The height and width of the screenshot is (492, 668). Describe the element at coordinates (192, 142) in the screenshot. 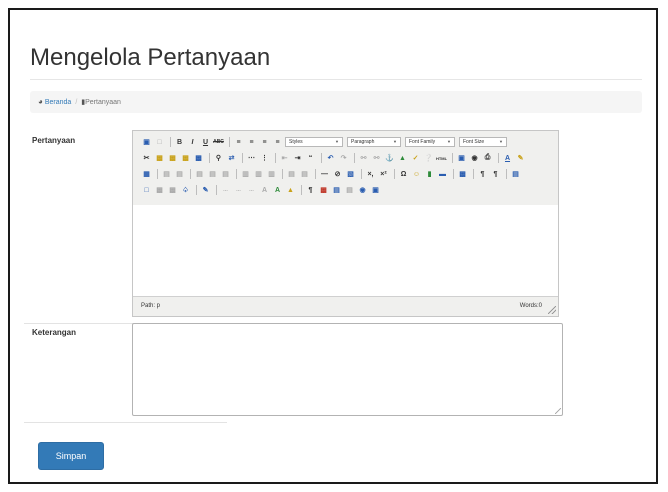

I see `italic-icon: I` at that location.